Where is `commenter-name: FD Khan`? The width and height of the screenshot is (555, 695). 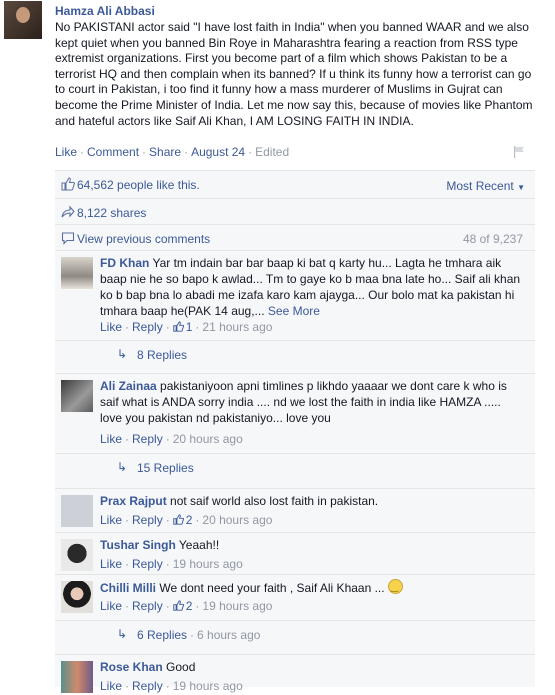 commenter-name: FD Khan is located at coordinates (124, 263).